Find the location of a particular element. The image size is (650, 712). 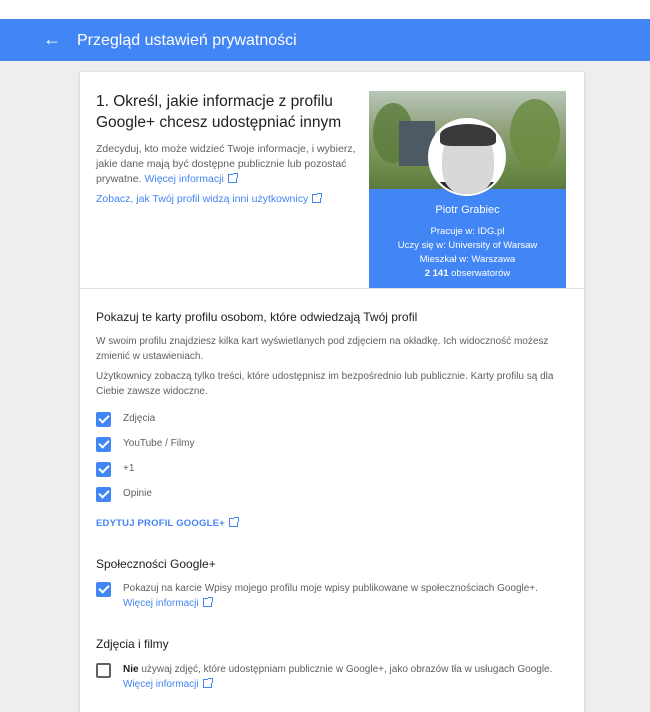

divider is located at coordinates (332, 288).